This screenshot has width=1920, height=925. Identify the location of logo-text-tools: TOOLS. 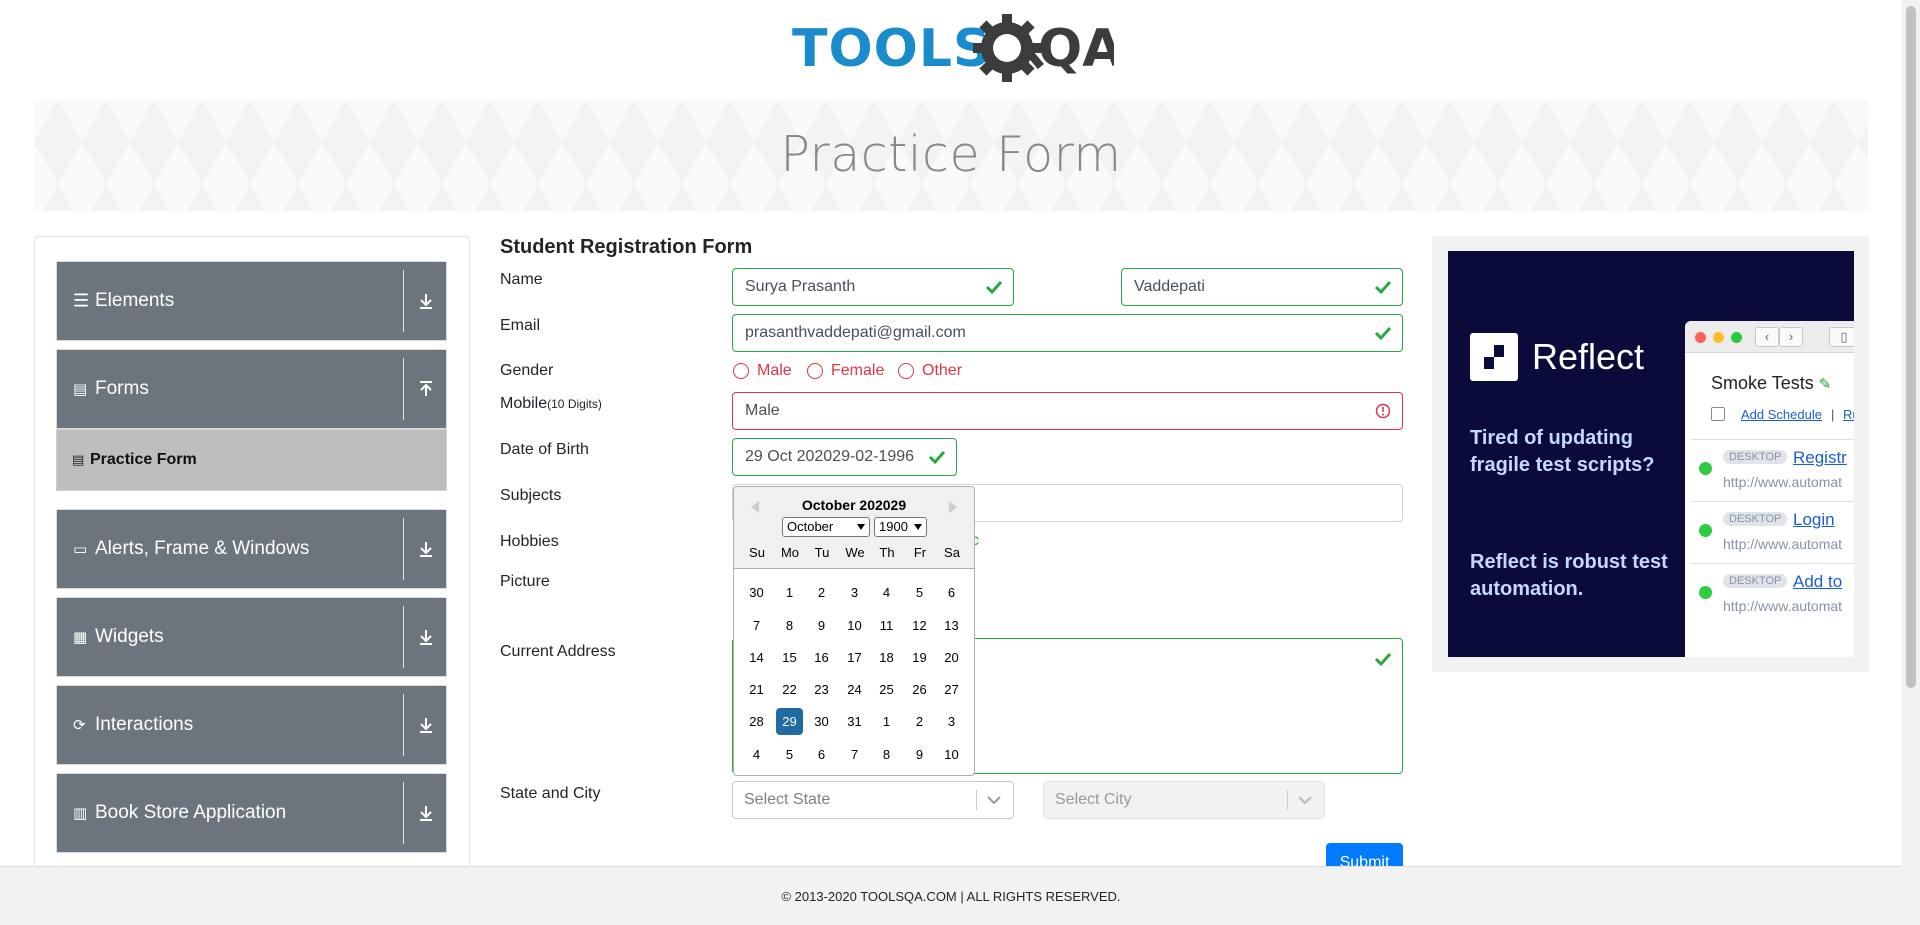
(891, 49).